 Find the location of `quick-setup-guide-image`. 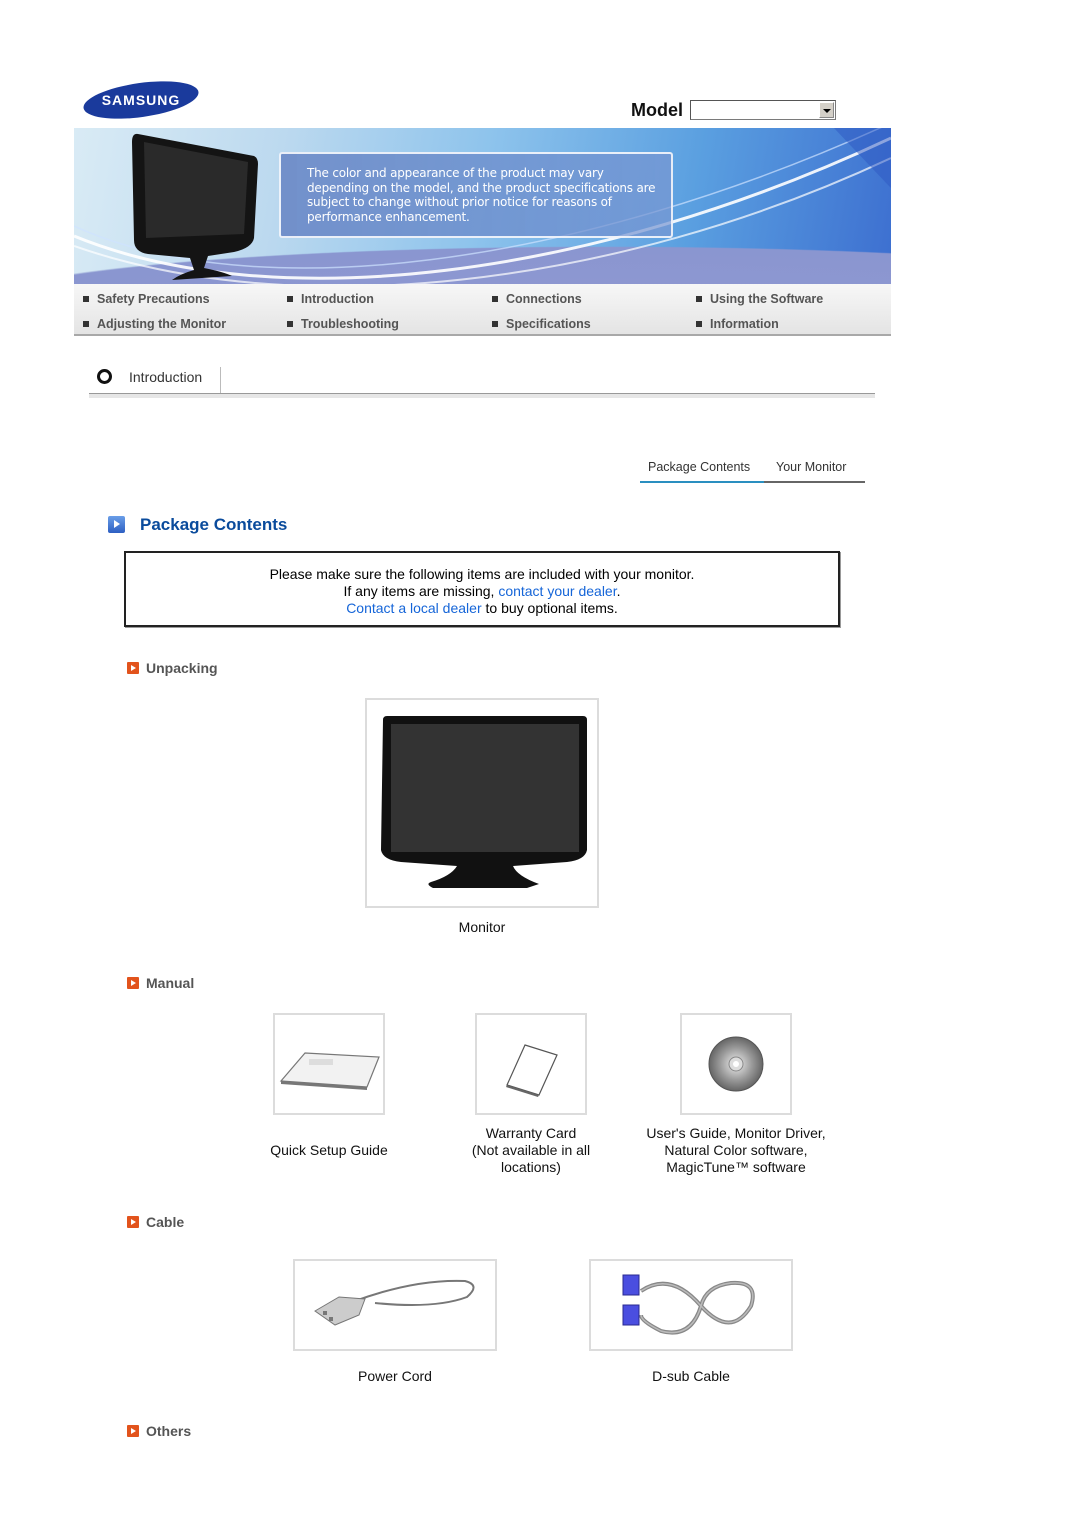

quick-setup-guide-image is located at coordinates (329, 1064).